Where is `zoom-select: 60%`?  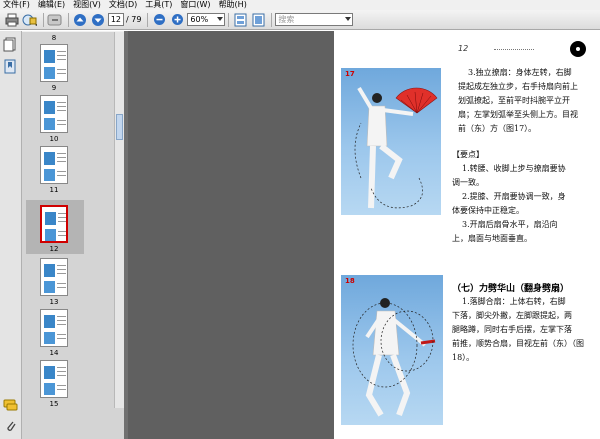 zoom-select: 60% is located at coordinates (206, 19).